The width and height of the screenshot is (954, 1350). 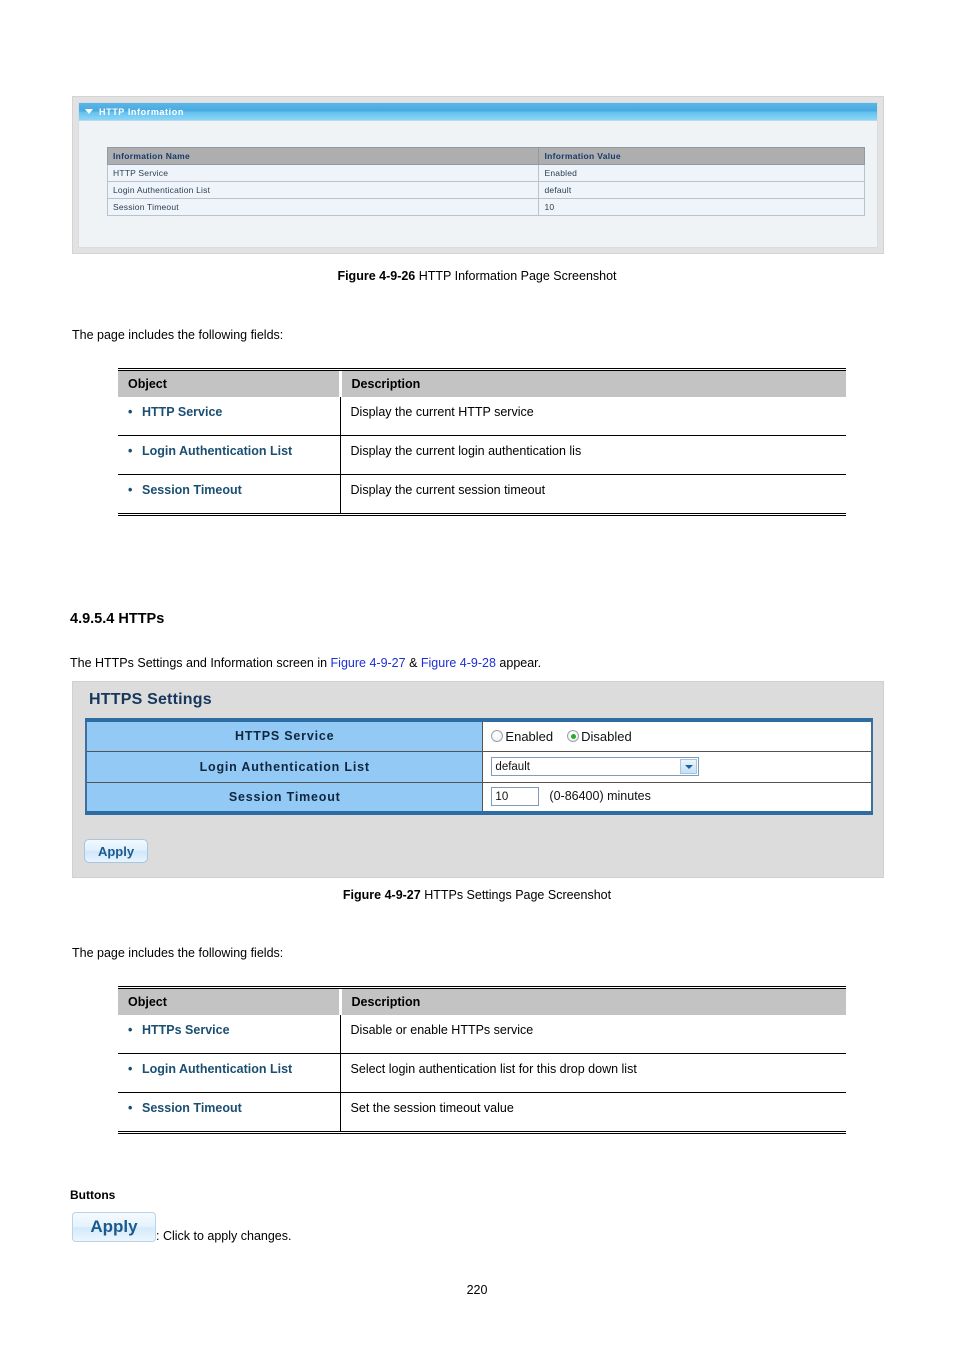 What do you see at coordinates (117, 619) in the screenshot?
I see `section-heading: 4.9.5.4 HTTPs` at bounding box center [117, 619].